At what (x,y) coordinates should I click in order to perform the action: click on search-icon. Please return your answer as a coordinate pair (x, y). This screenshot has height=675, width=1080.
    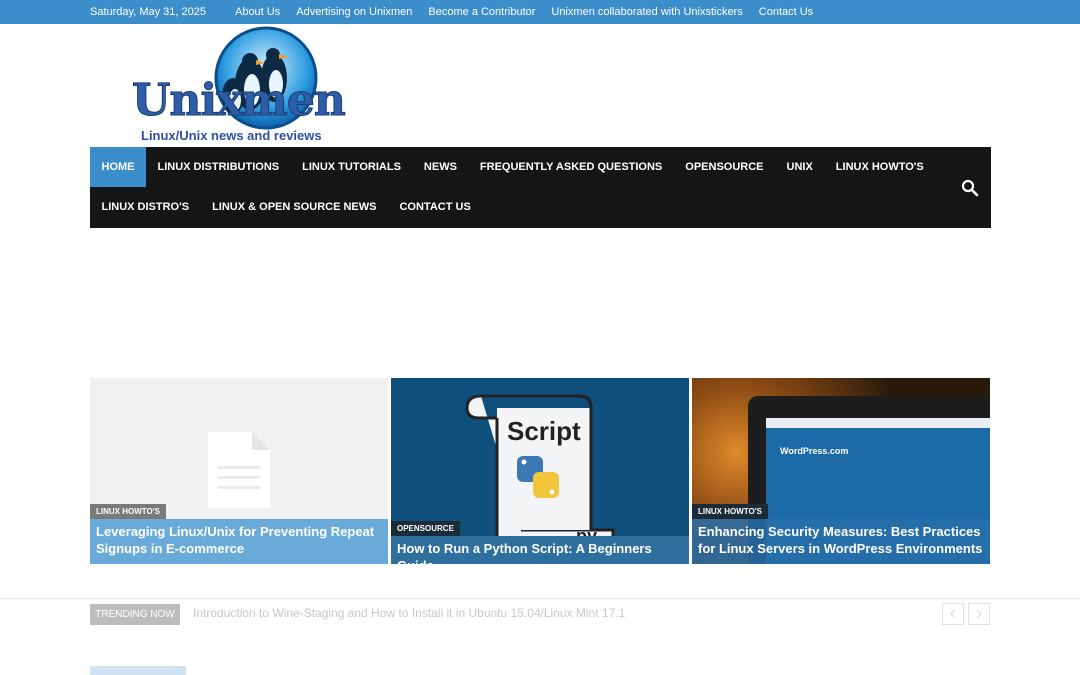
    Looking at the image, I should click on (970, 188).